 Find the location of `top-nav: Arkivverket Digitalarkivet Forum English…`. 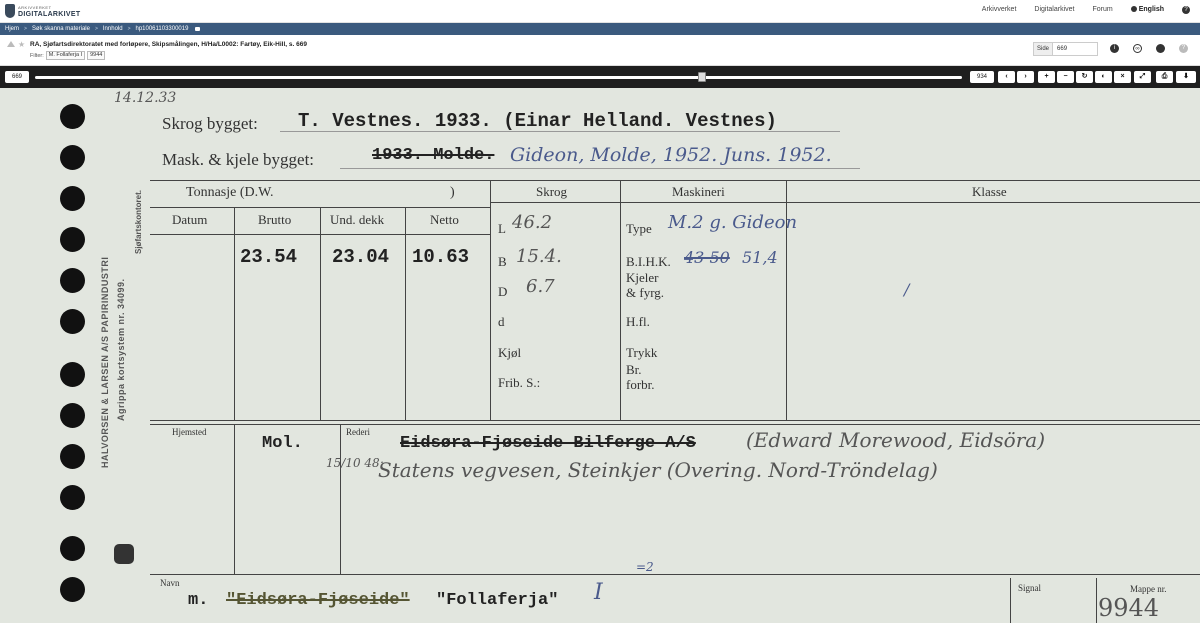

top-nav: Arkivverket Digitalarkivet Forum English… is located at coordinates (1086, 10).